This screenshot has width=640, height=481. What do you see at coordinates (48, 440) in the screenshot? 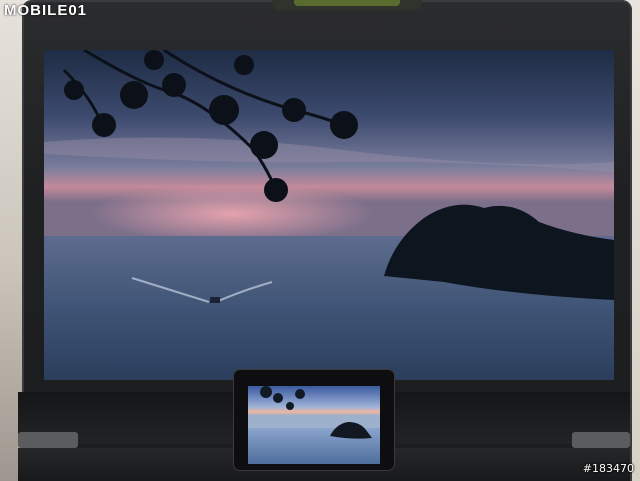
I see `laptop-hinge-left` at bounding box center [48, 440].